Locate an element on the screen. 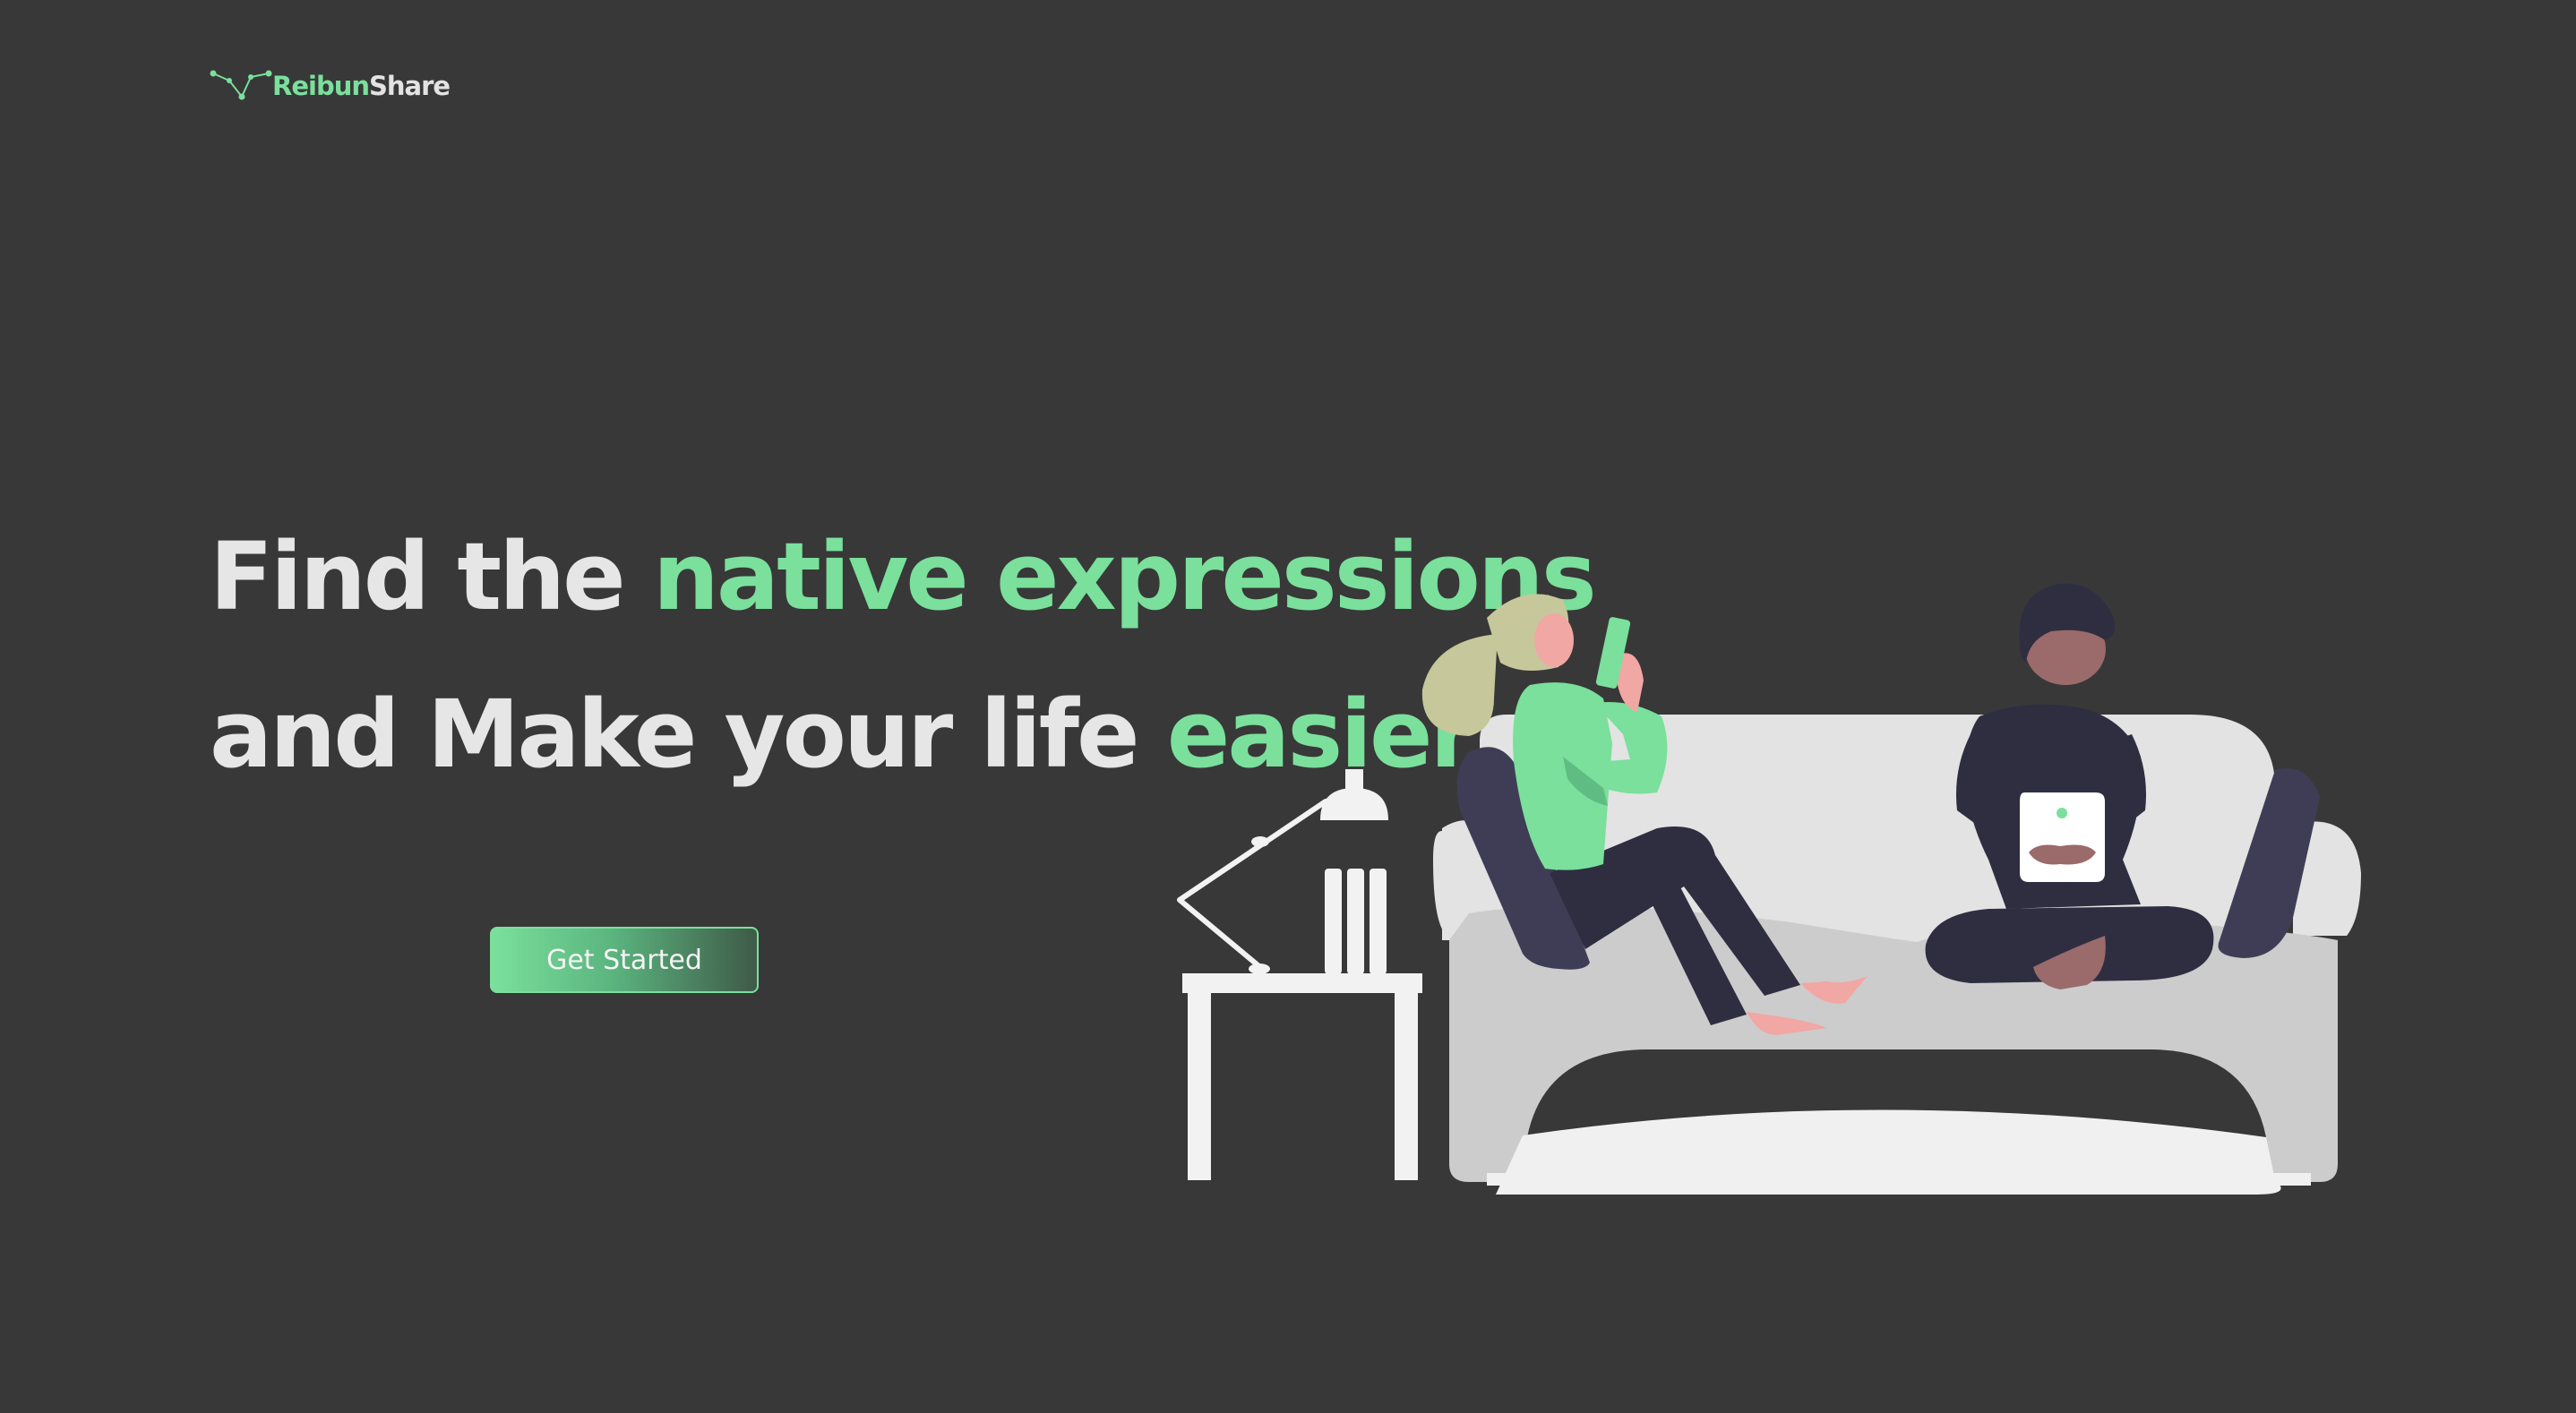 Image resolution: width=2576 pixels, height=1413 pixels. brand-name-part2: Share is located at coordinates (410, 85).